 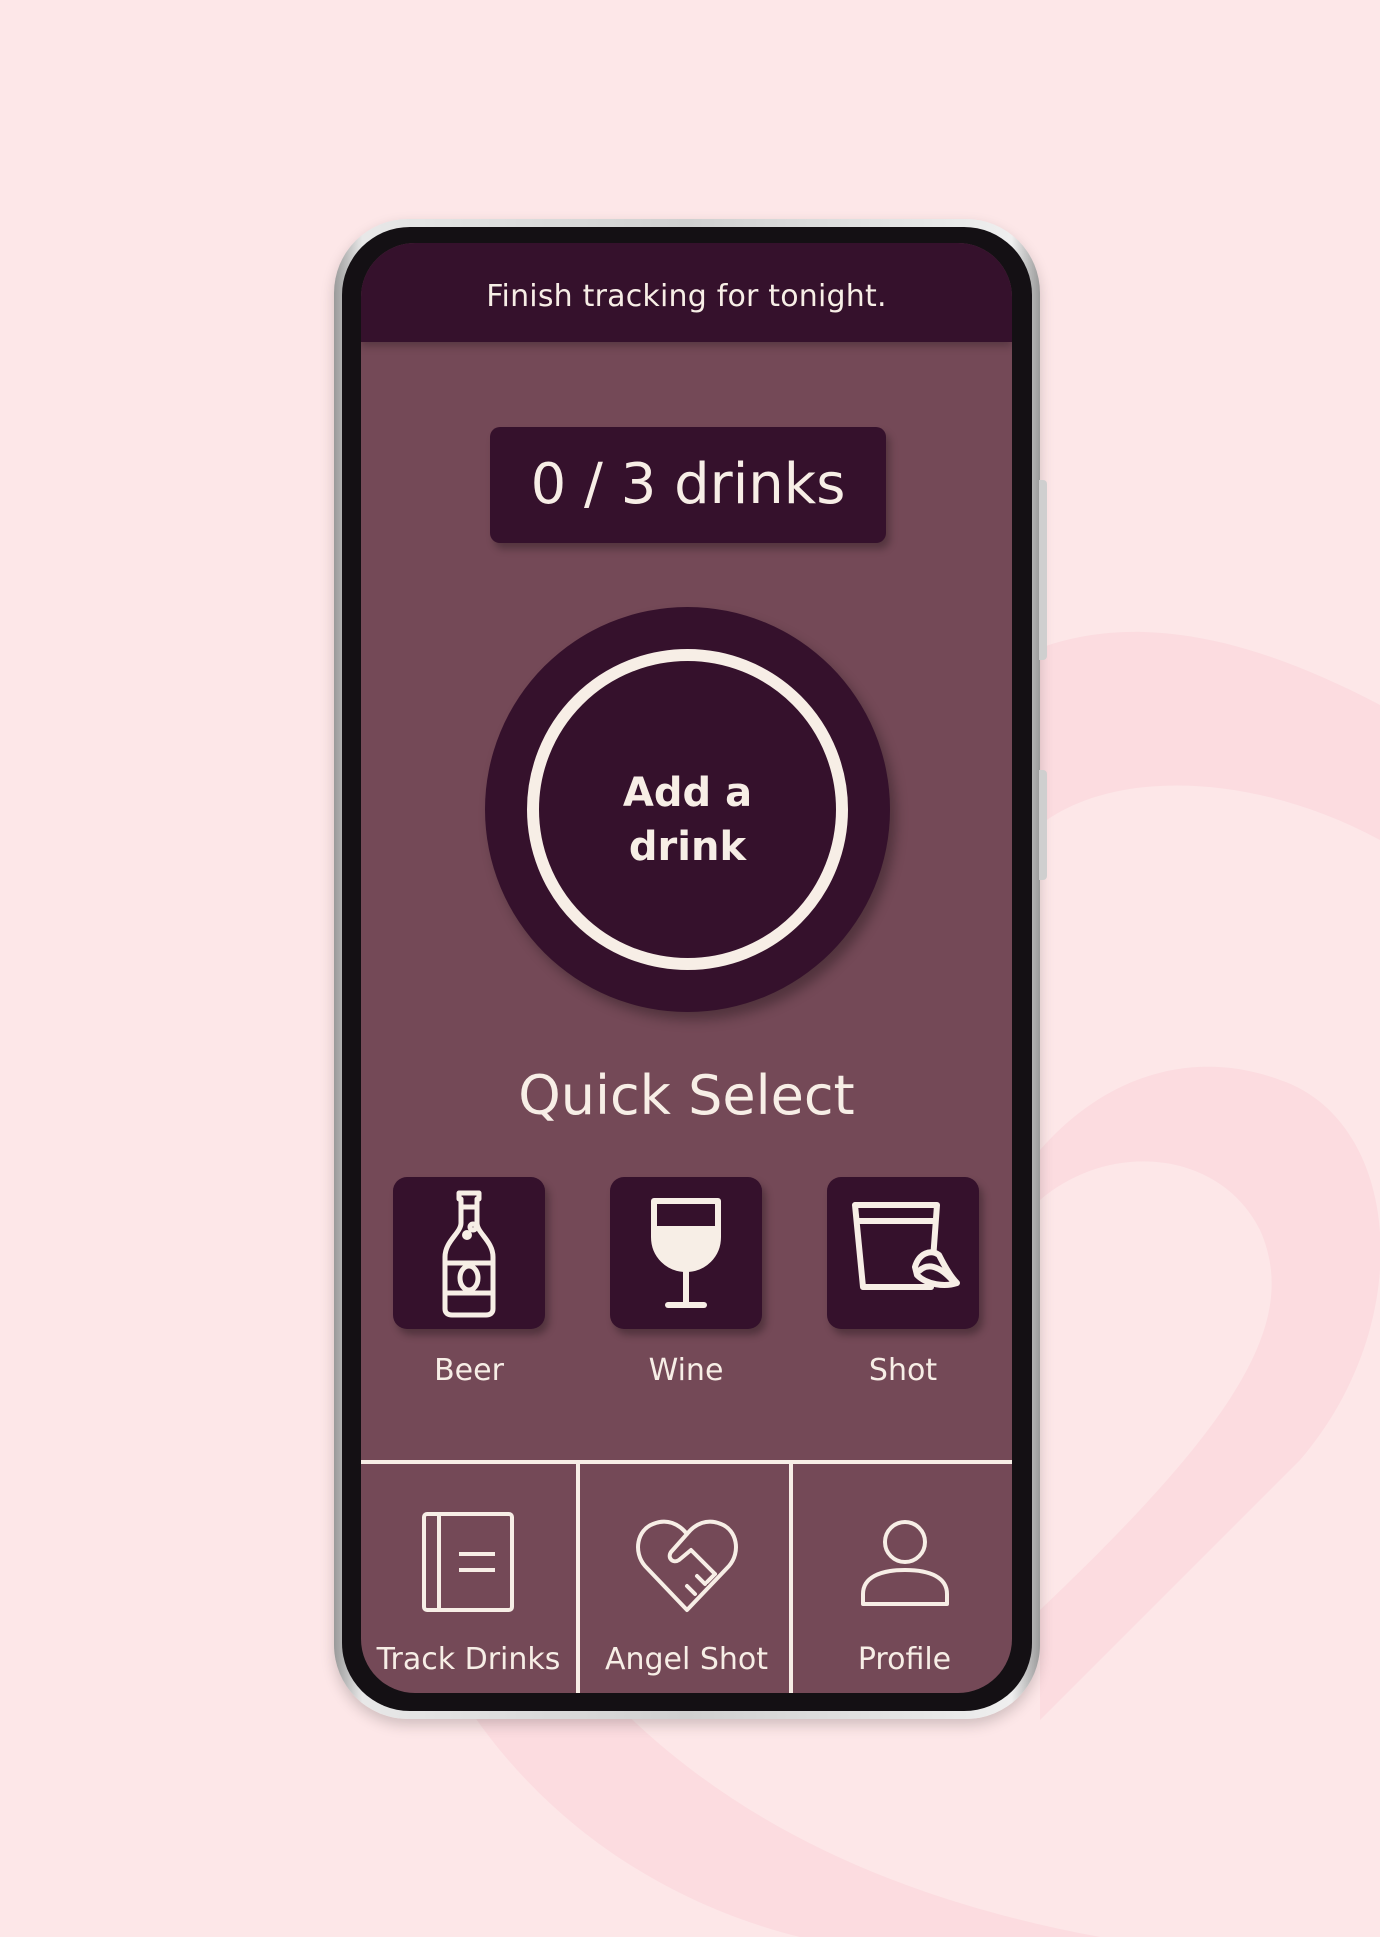 I want to click on user-icon, so click(x=904, y=1563).